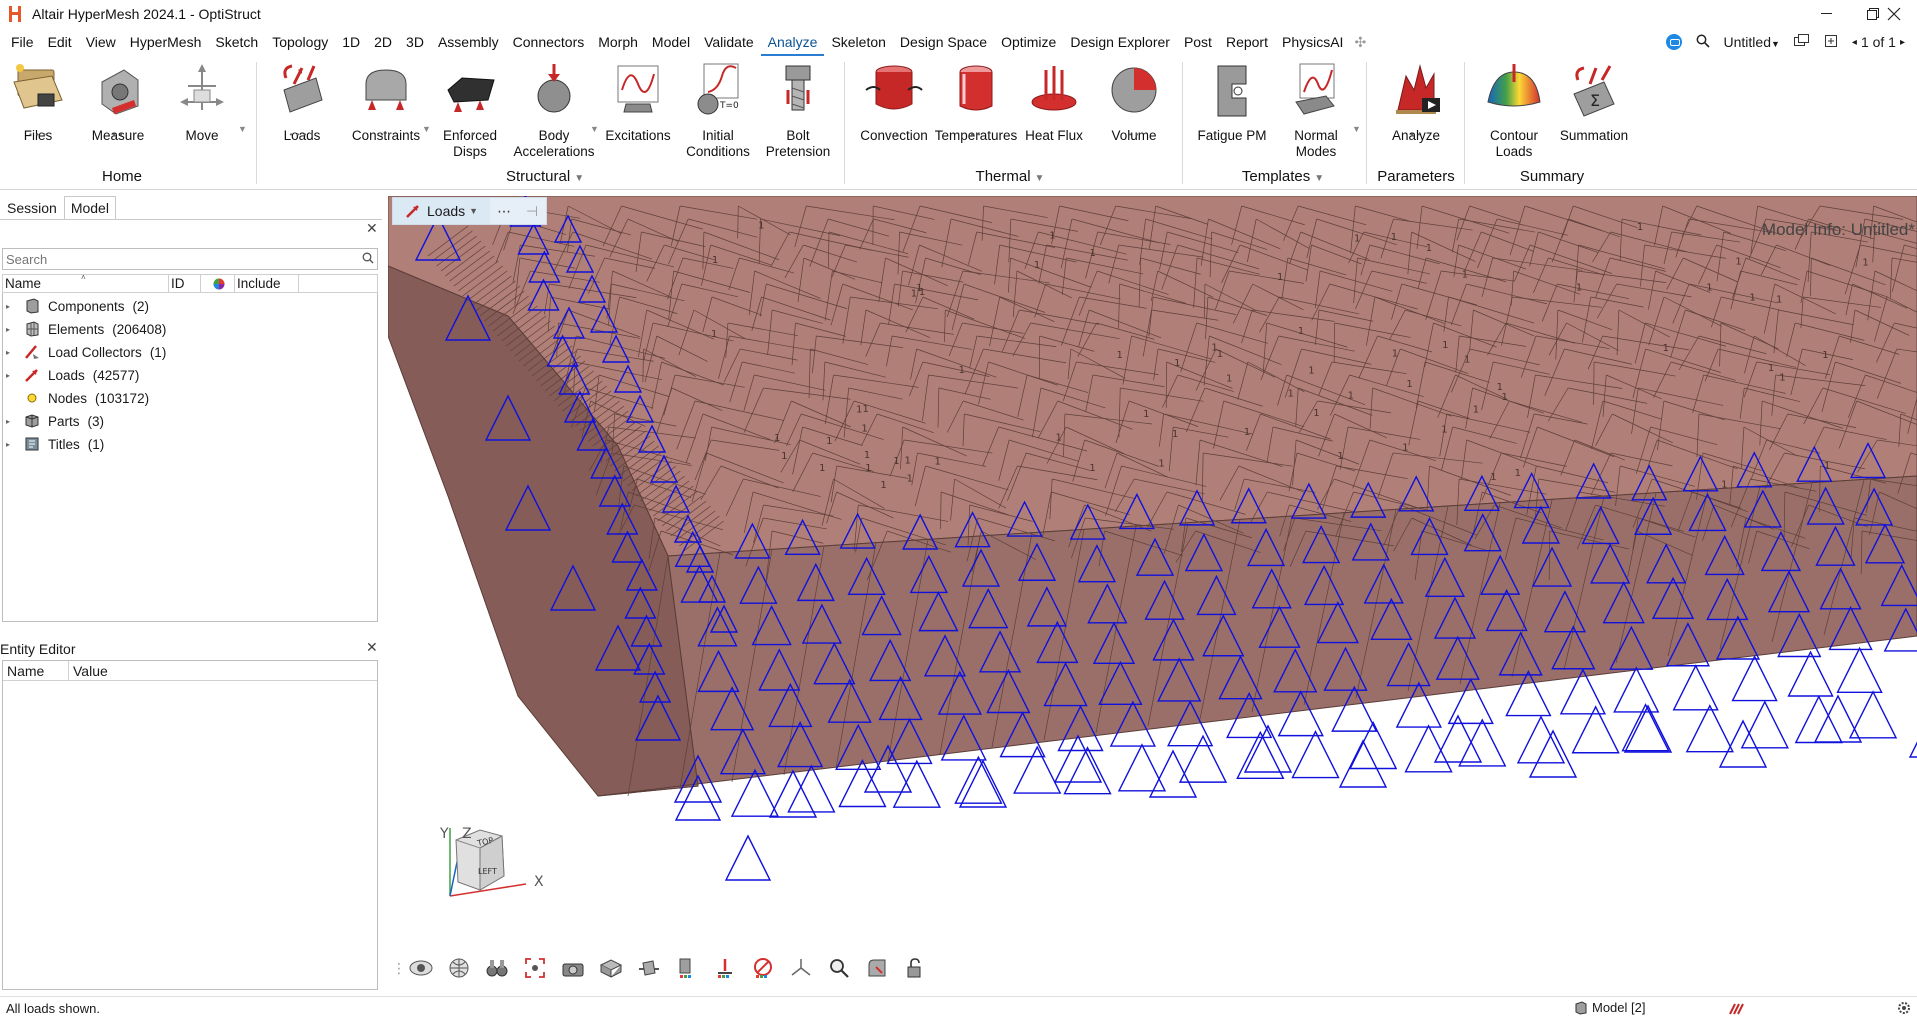 This screenshot has height=1019, width=1917. What do you see at coordinates (1902, 42) in the screenshot?
I see `page-next-icon: ▸` at bounding box center [1902, 42].